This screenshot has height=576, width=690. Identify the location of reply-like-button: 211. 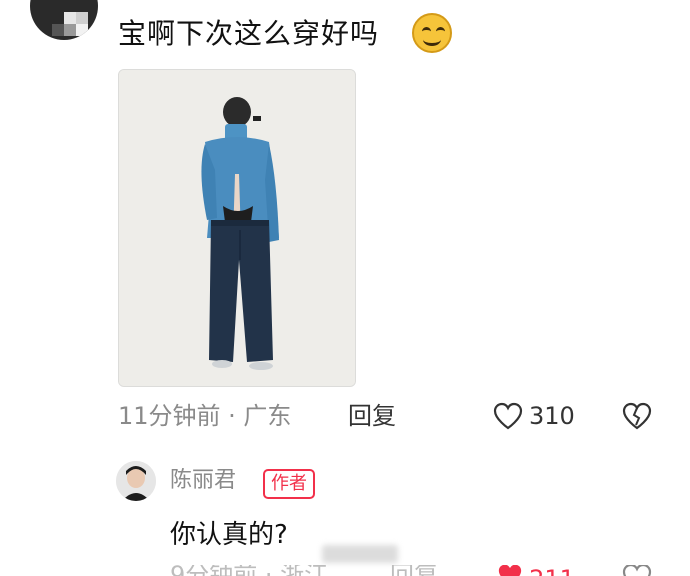
(541, 570).